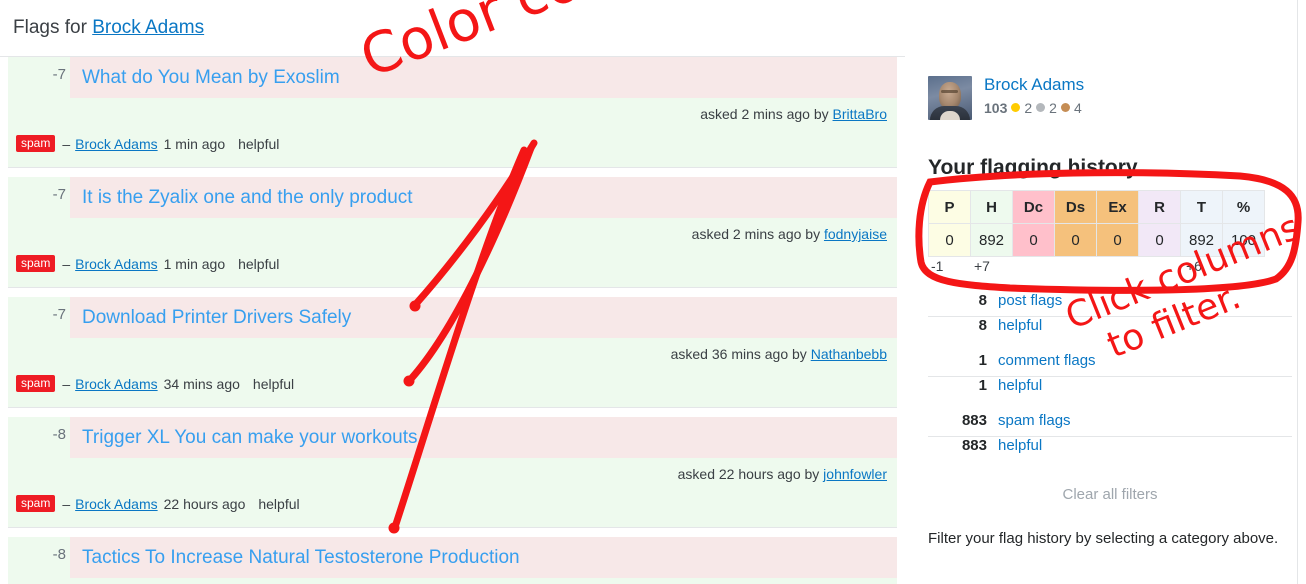  I want to click on flag-meta: spam – Brock Adams 22 hours ago helpful, so click(158, 503).